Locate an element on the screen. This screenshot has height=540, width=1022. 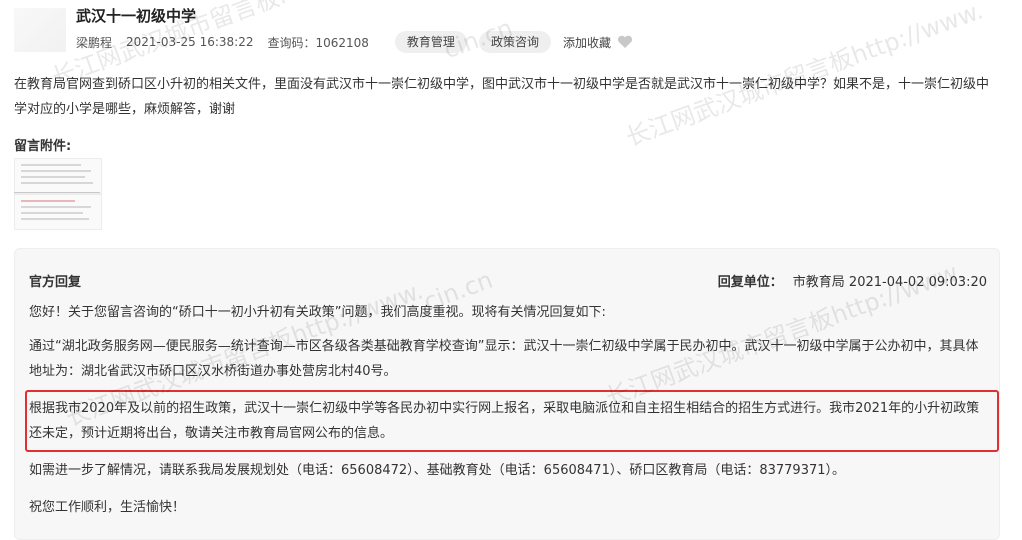
reply-paragraph-closing: 祝您工作顺利，生活愉快！ is located at coordinates (107, 507).